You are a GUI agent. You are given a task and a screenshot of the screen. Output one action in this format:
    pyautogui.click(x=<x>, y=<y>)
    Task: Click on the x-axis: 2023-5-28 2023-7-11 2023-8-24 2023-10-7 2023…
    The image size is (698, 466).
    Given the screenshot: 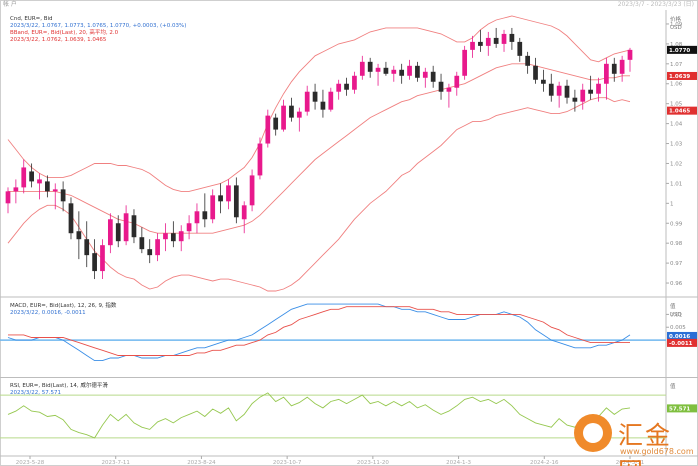 What is the action you would take?
    pyautogui.click(x=330, y=461)
    